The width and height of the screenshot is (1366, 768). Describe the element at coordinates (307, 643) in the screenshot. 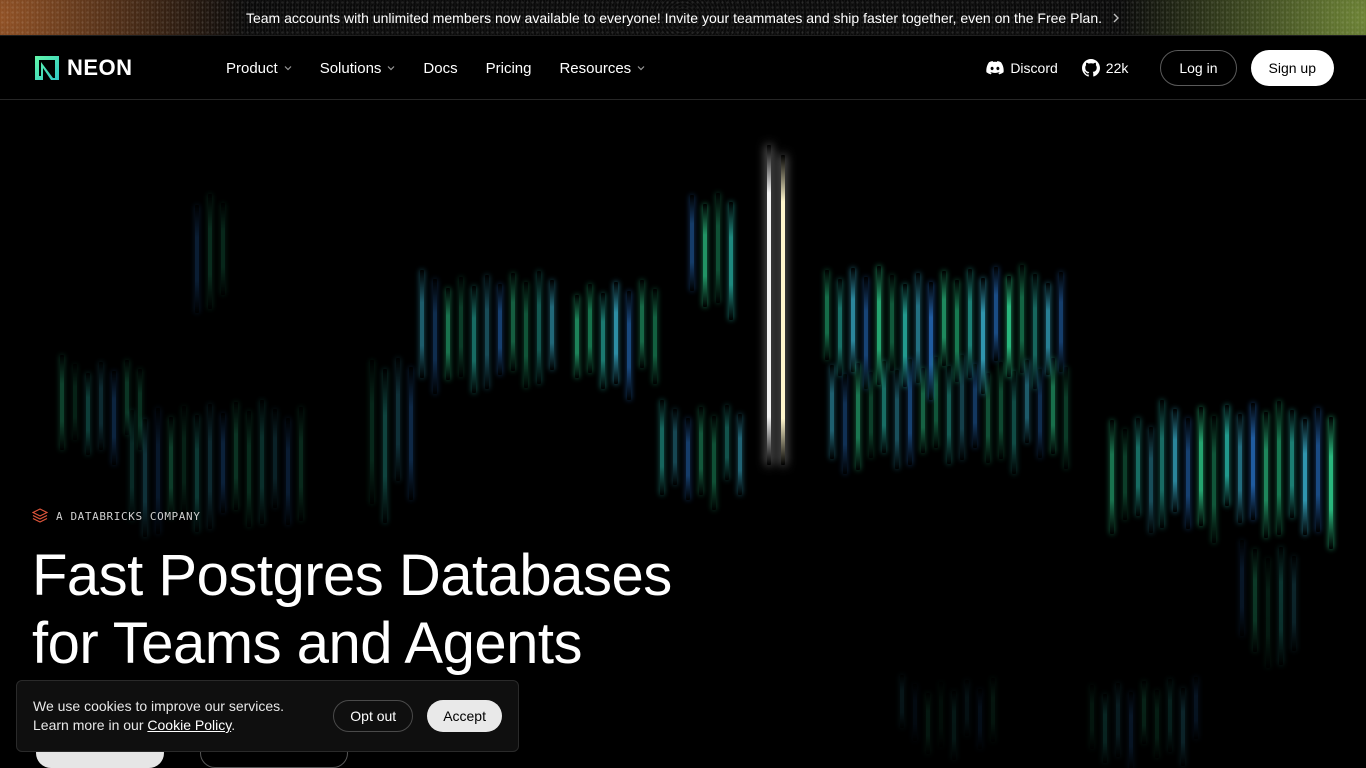

I see `headline-line-2: for Teams and Agents` at that location.